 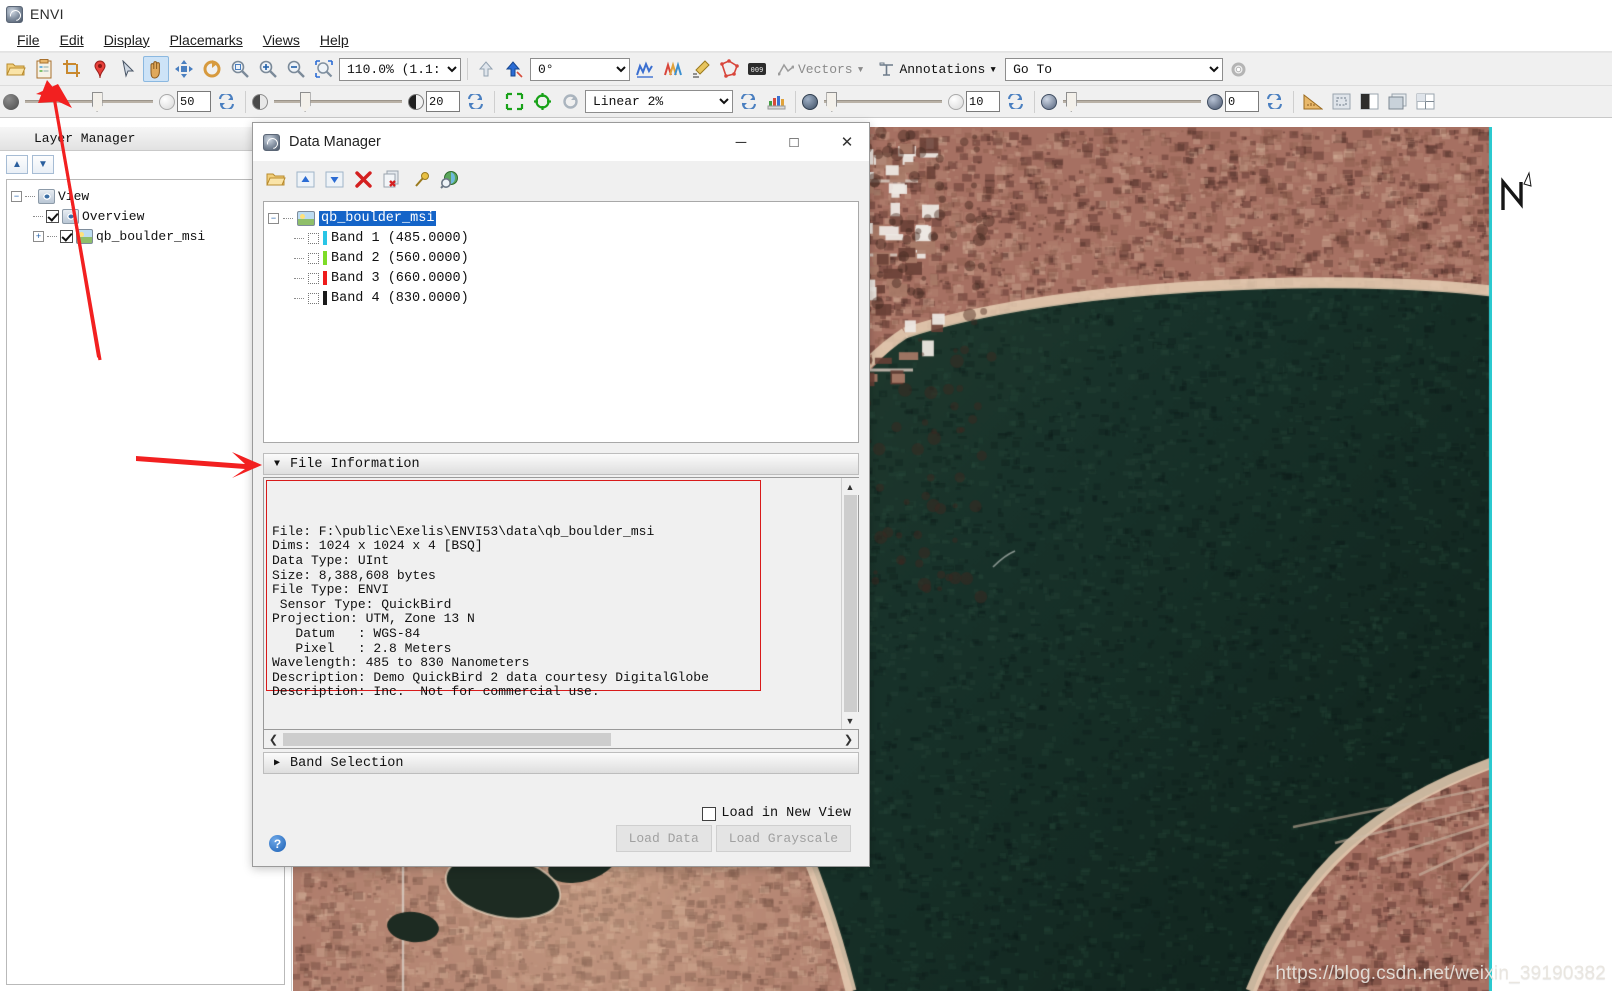 I want to click on pan-hand-icon, so click(x=156, y=69).